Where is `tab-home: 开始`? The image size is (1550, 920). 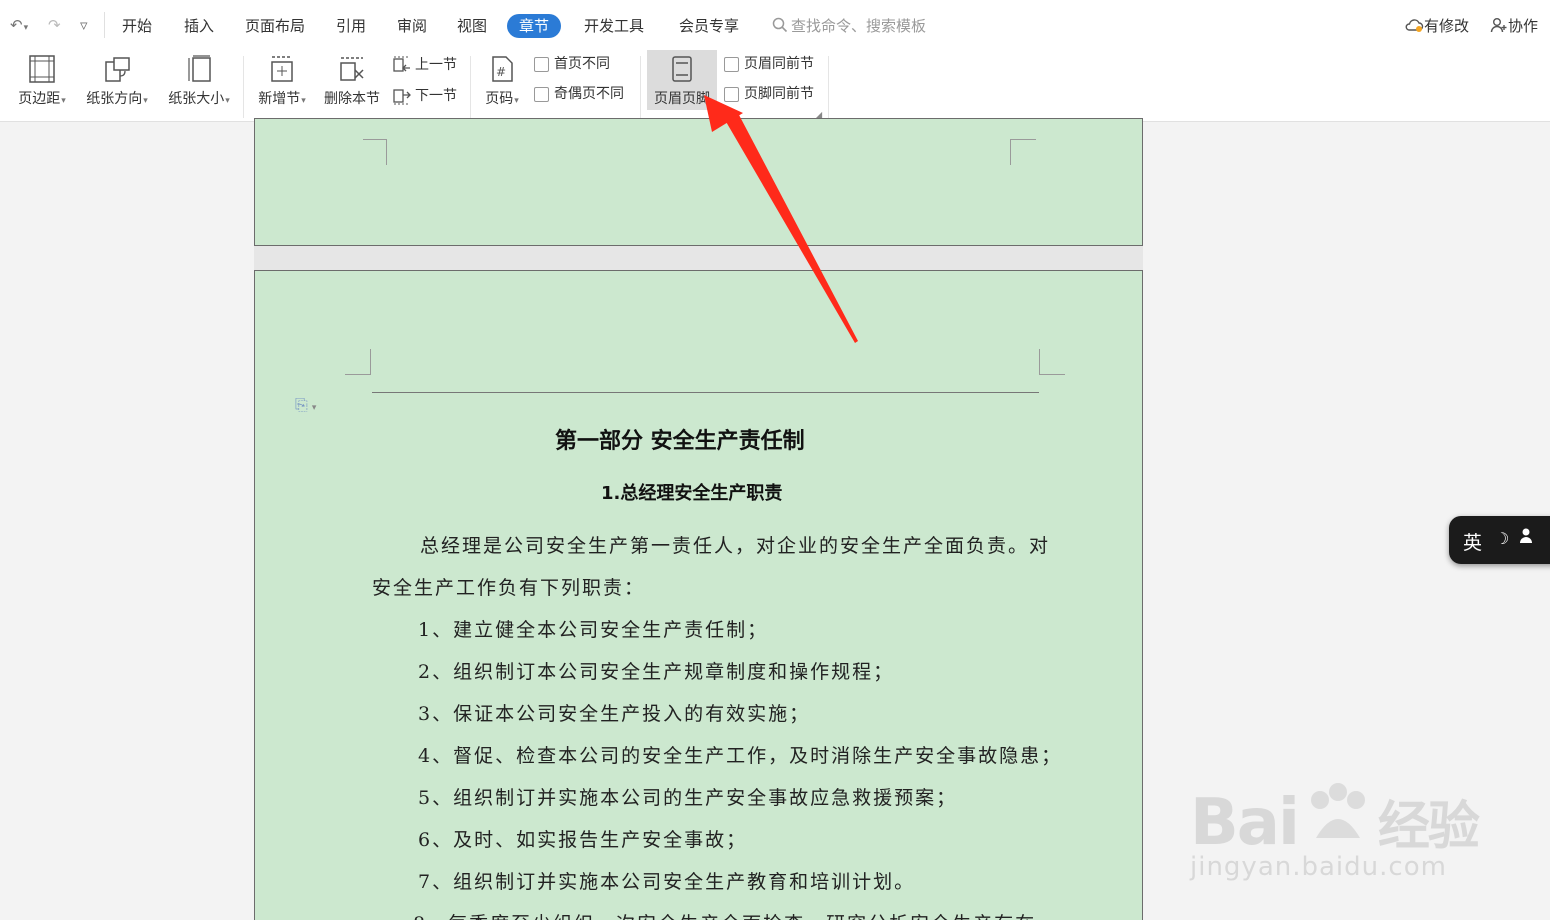
tab-home: 开始 is located at coordinates (137, 26).